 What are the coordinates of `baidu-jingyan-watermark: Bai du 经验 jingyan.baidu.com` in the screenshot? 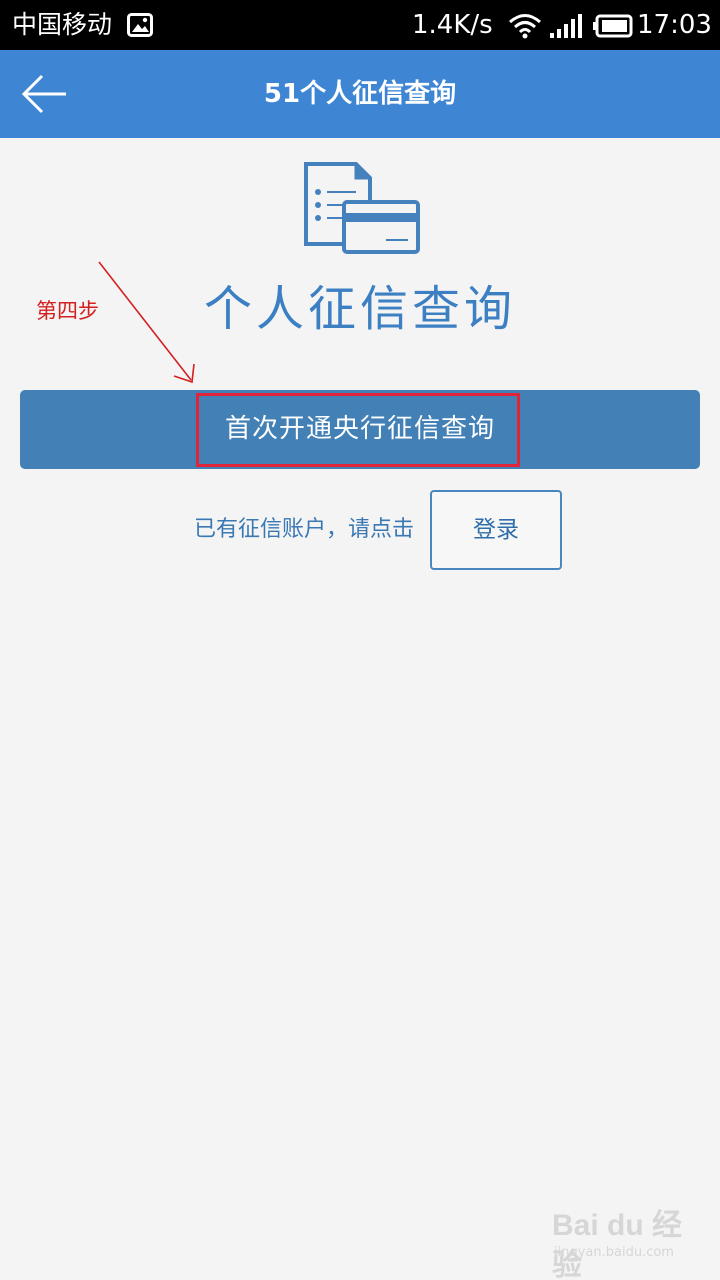 It's located at (623, 1243).